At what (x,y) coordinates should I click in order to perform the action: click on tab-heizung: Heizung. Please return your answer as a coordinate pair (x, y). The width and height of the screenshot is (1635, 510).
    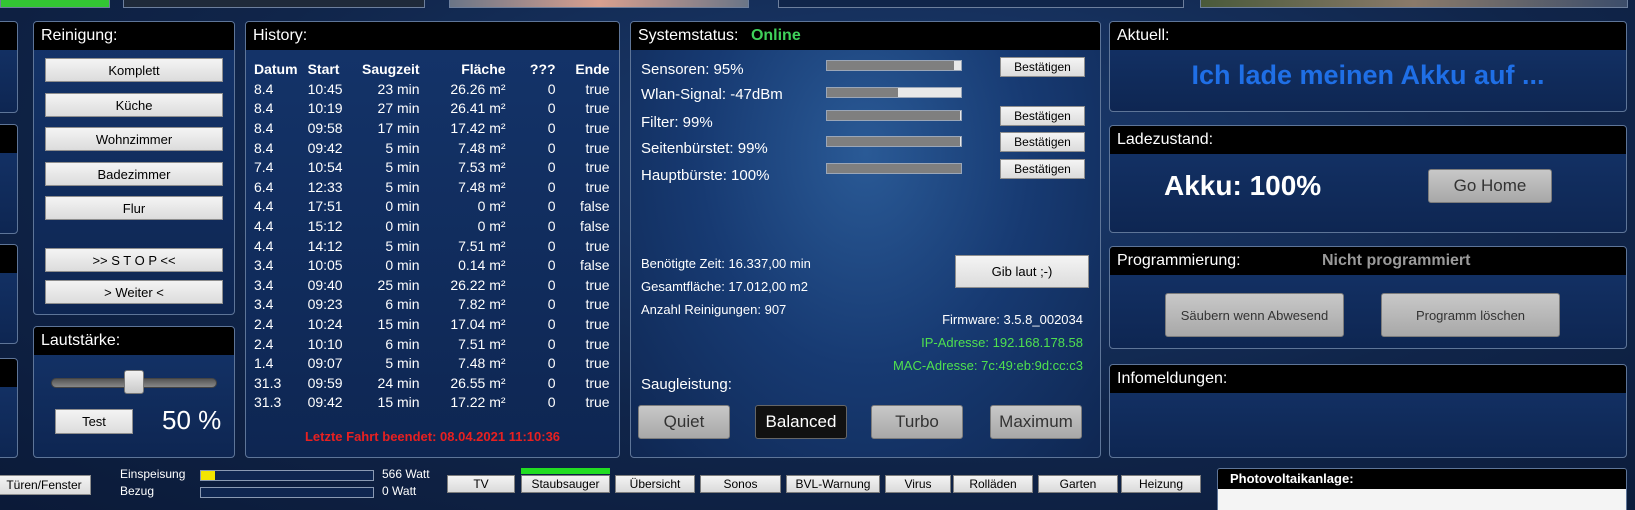
    Looking at the image, I should click on (1161, 484).